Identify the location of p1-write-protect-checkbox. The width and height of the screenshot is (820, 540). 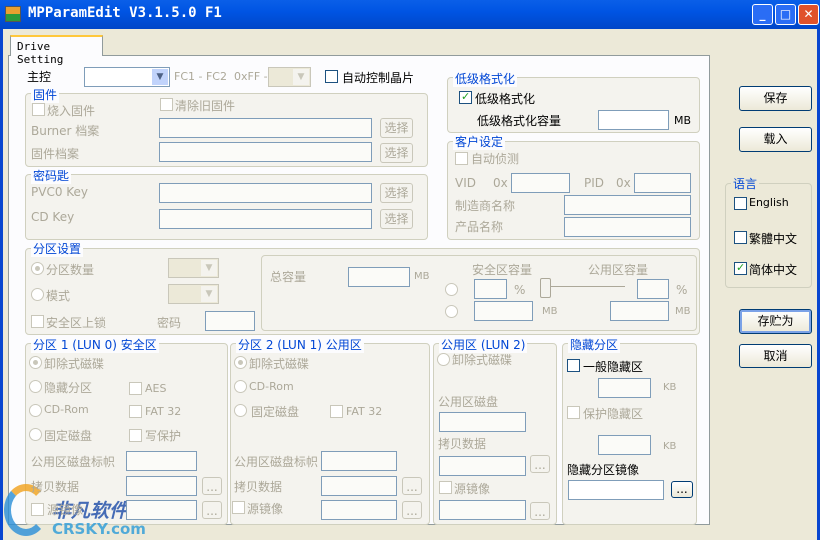
(135, 435).